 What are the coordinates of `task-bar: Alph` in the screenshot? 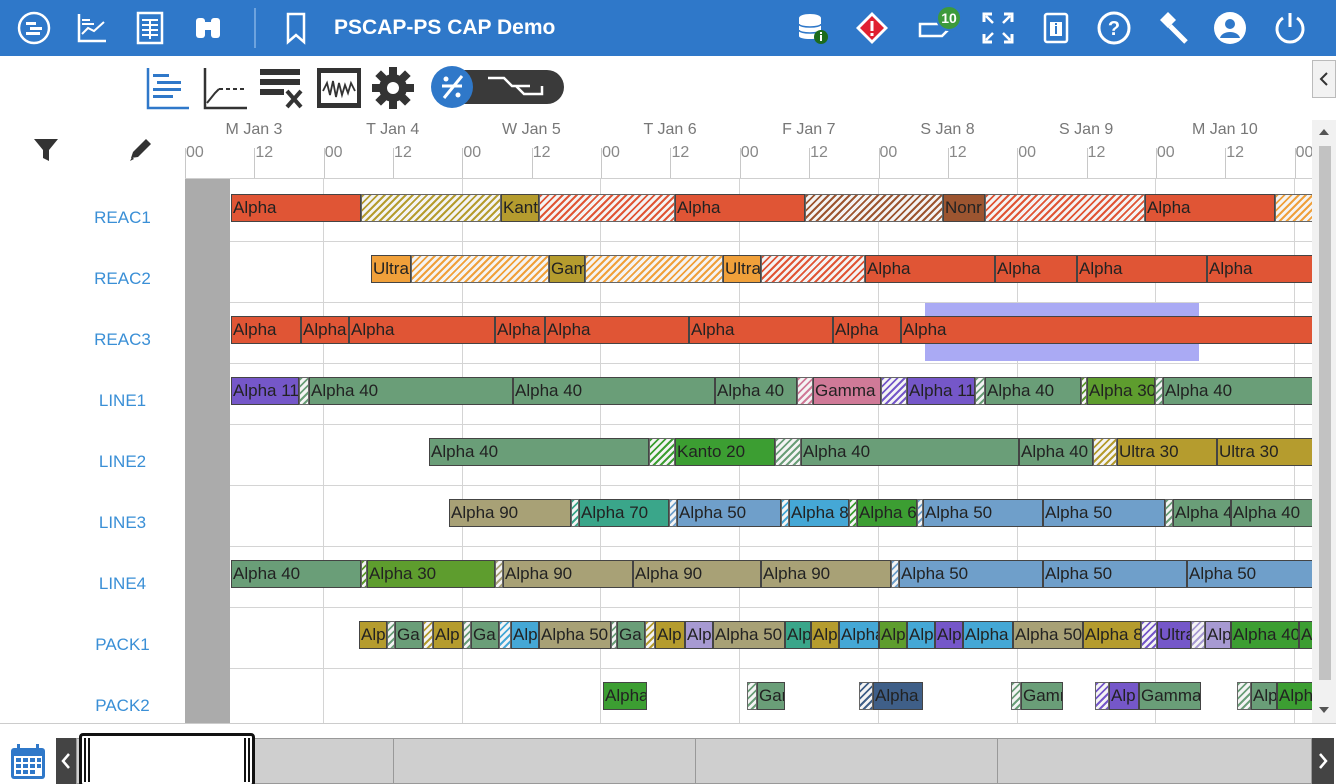 It's located at (1294, 696).